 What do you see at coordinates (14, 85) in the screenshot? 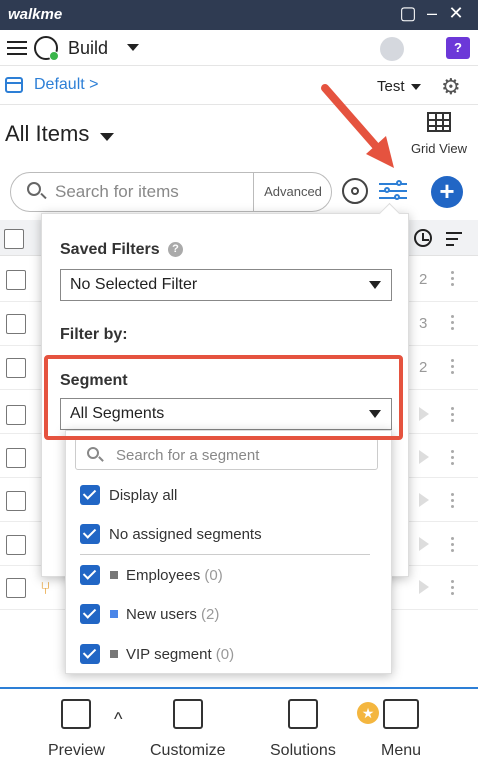
I see `environment-icon` at bounding box center [14, 85].